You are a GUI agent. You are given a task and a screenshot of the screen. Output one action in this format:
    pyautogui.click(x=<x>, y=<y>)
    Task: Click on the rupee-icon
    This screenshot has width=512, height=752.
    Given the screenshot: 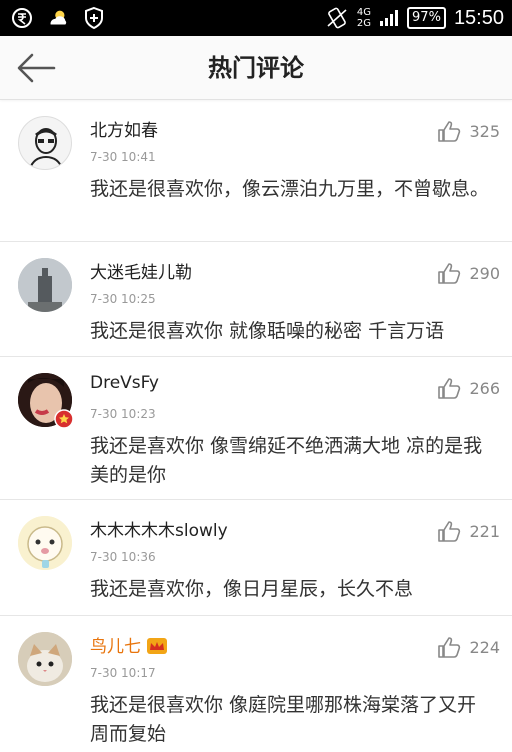 What is the action you would take?
    pyautogui.click(x=22, y=18)
    